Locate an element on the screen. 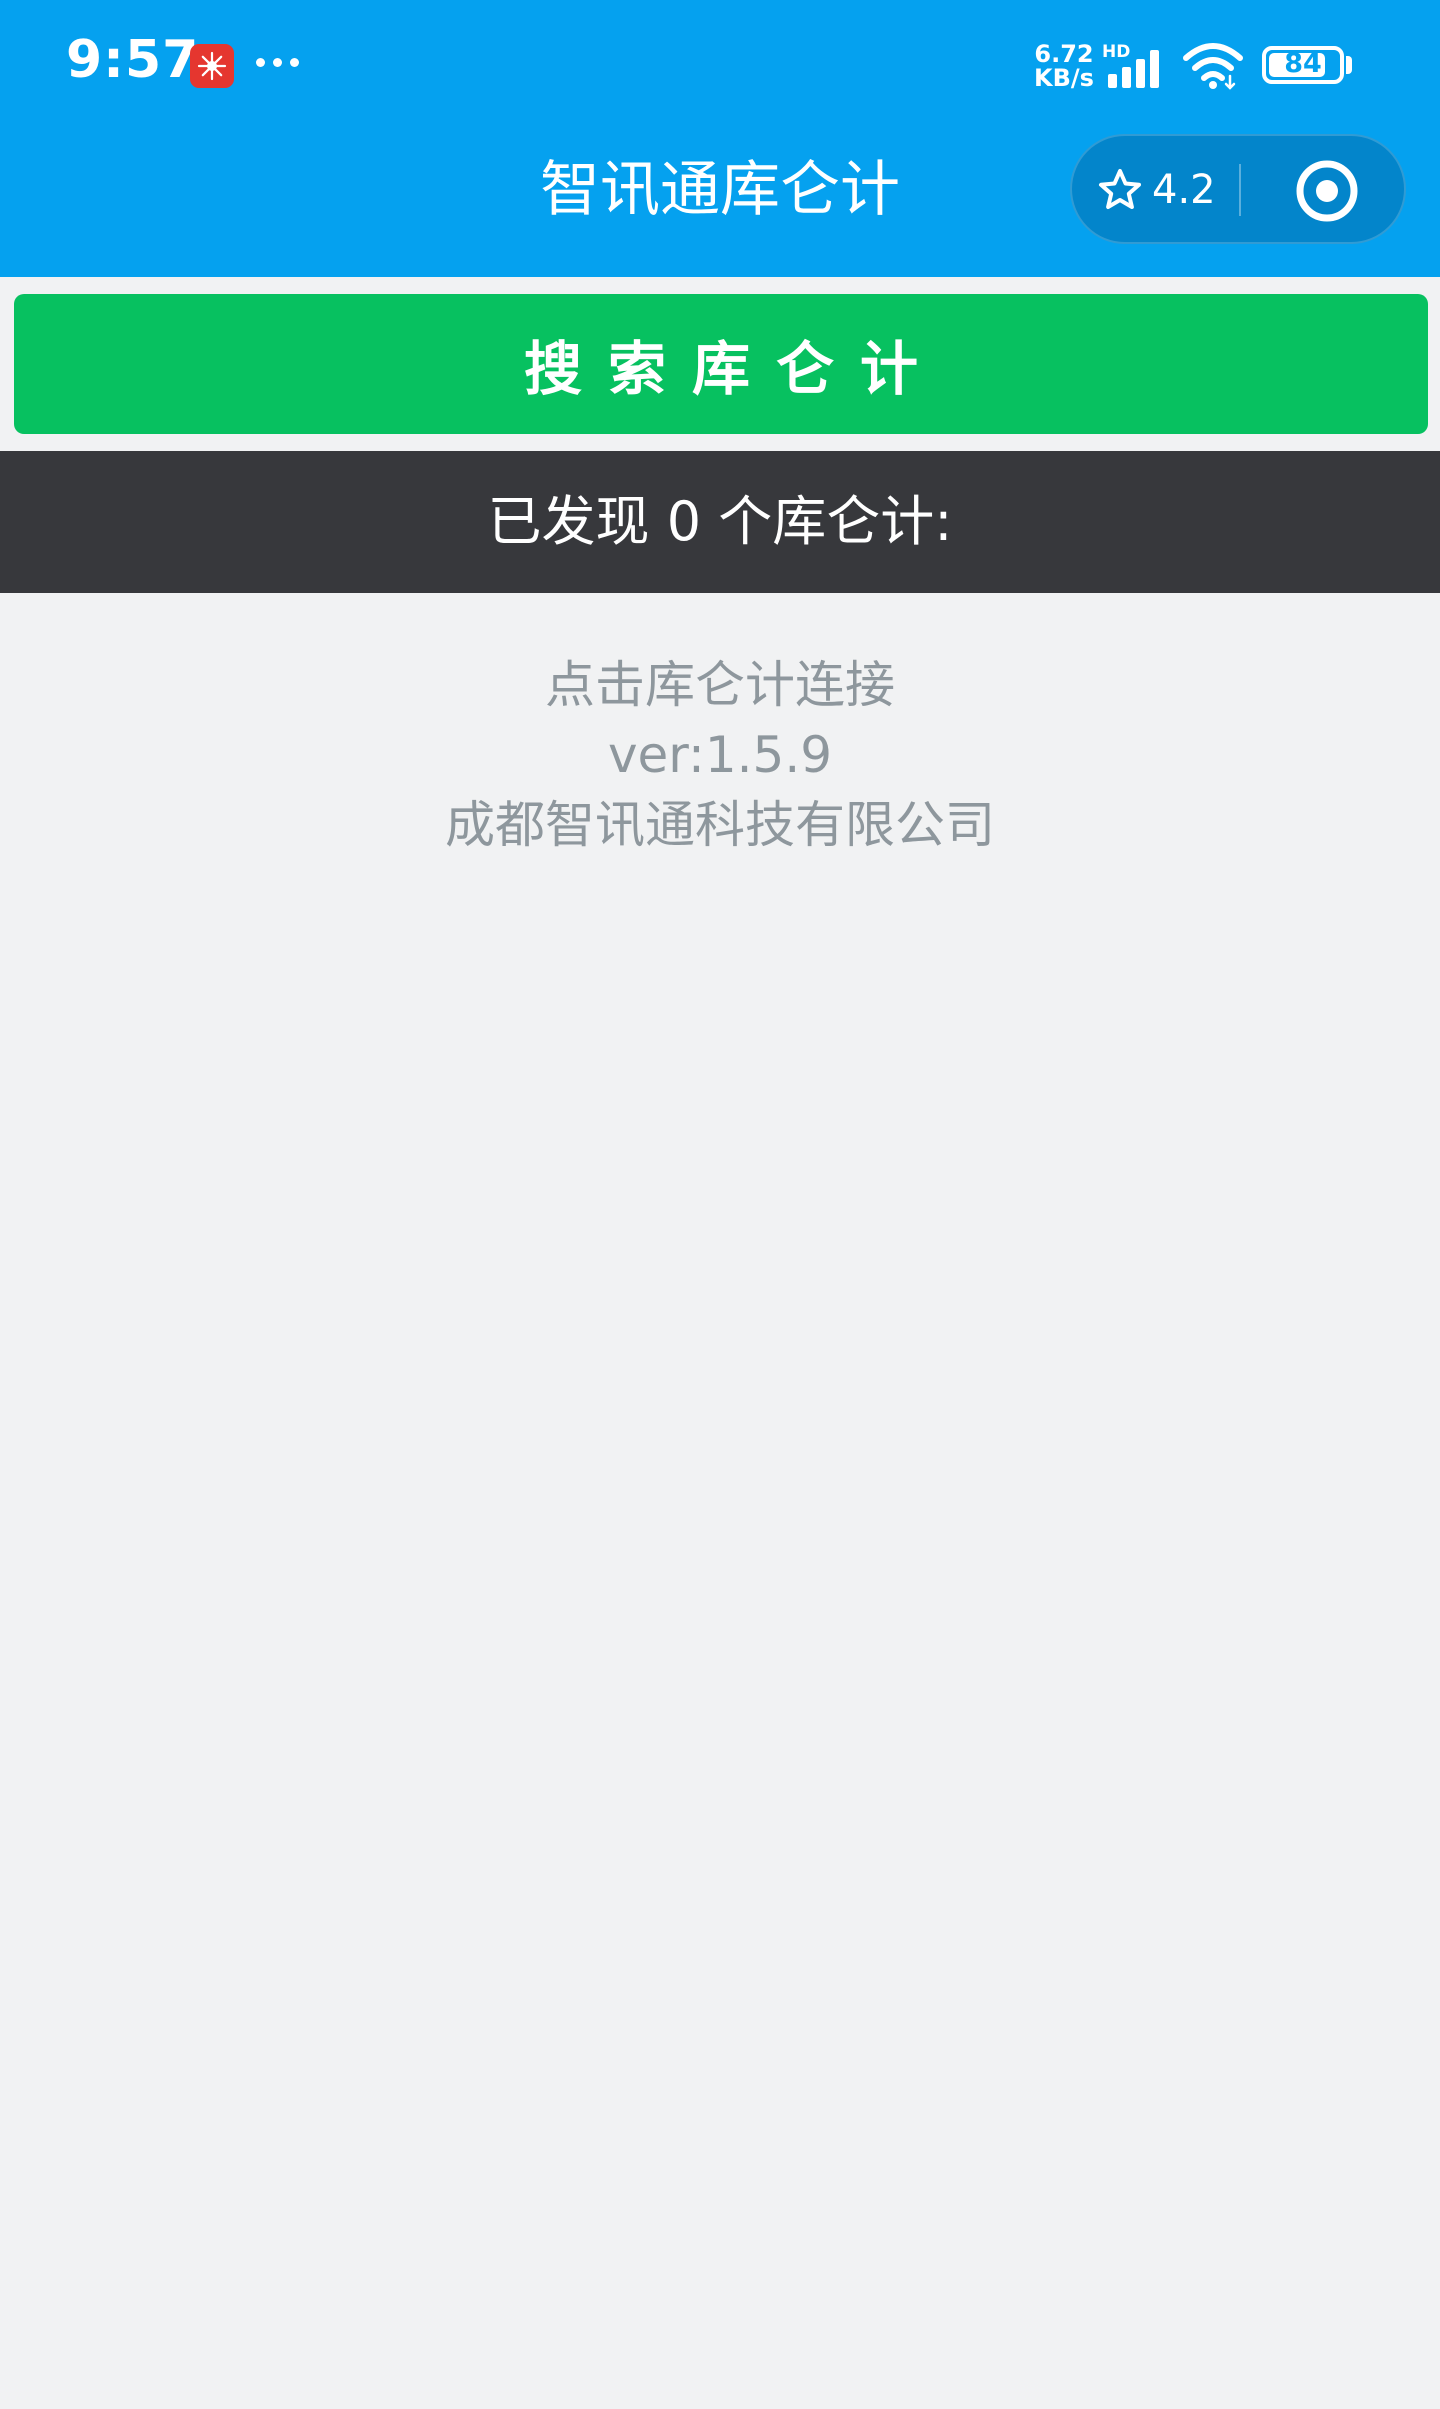 The height and width of the screenshot is (2409, 1440). rating-value: 4.2 is located at coordinates (1184, 190).